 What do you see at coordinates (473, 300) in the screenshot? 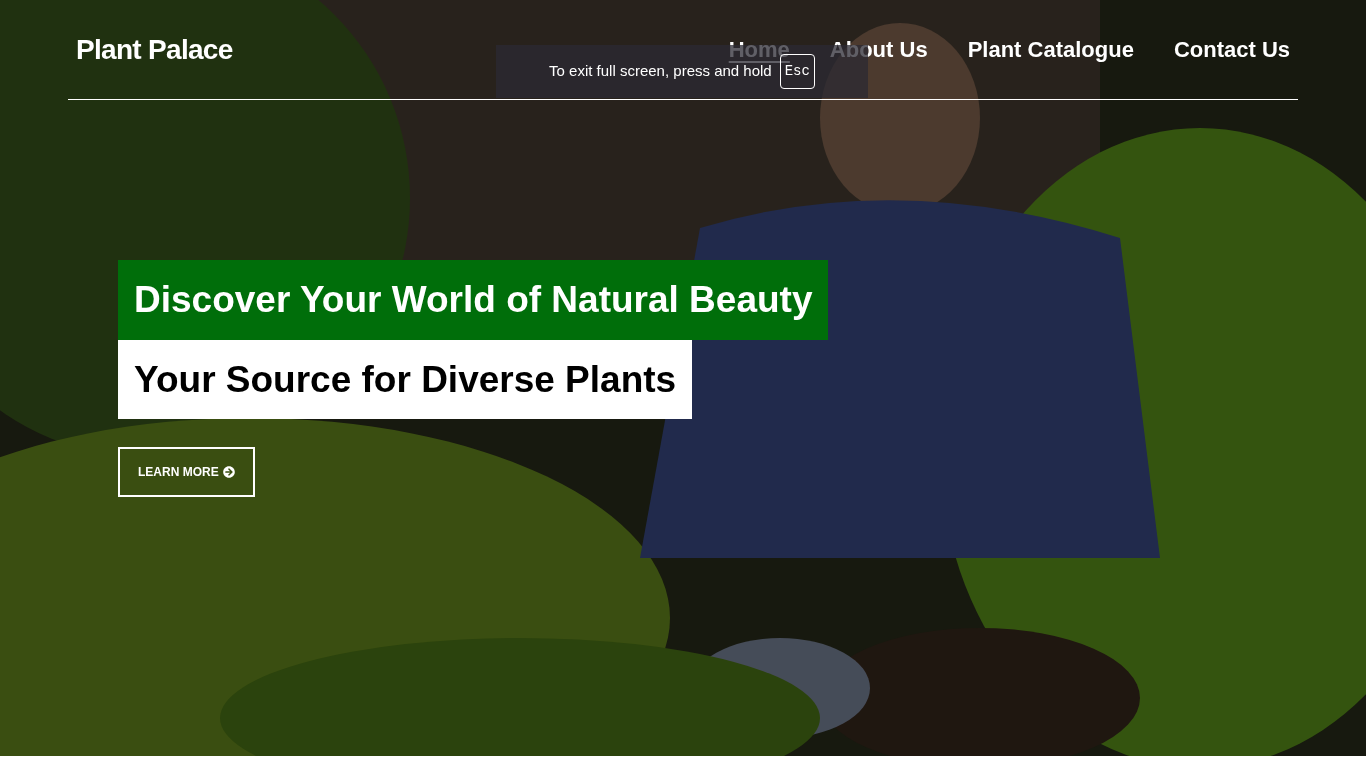
I see `hero-headline: Discover Your World of Natural Beauty` at bounding box center [473, 300].